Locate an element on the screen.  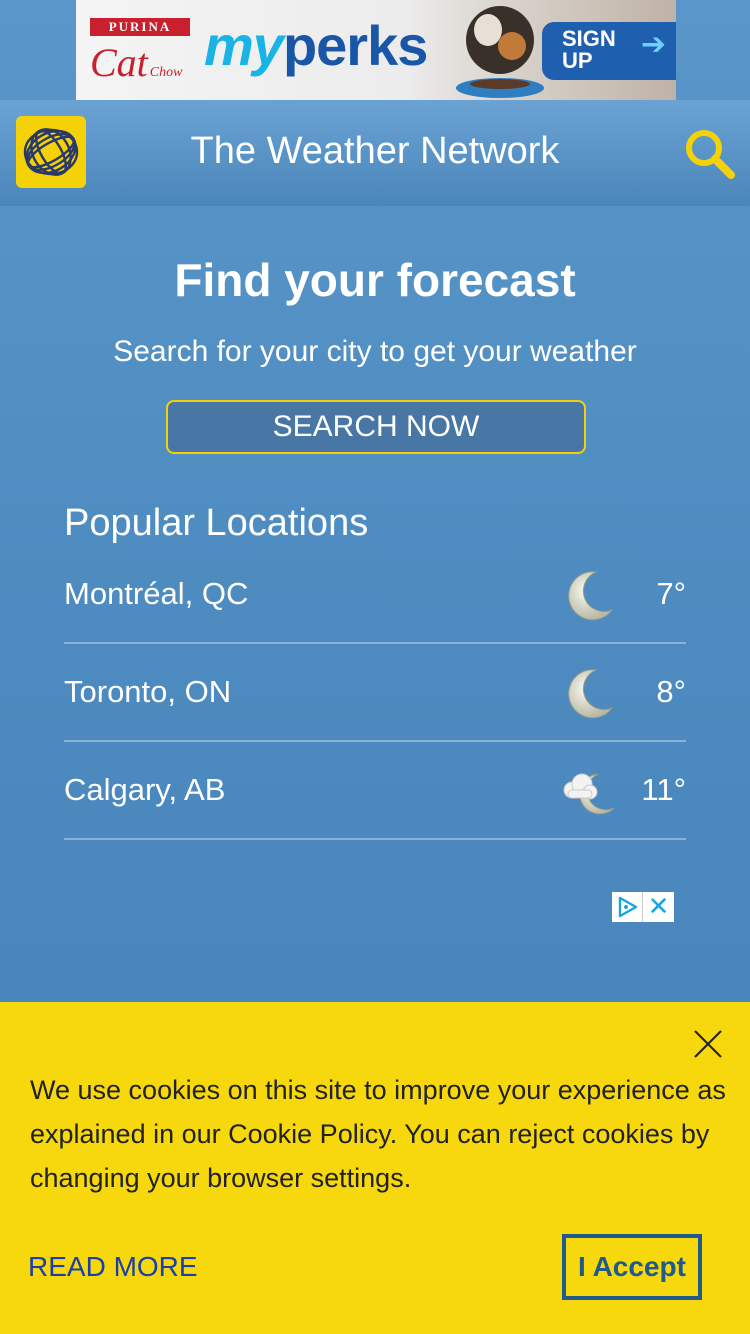
arrow-right-icon: ➔ is located at coordinates (653, 44).